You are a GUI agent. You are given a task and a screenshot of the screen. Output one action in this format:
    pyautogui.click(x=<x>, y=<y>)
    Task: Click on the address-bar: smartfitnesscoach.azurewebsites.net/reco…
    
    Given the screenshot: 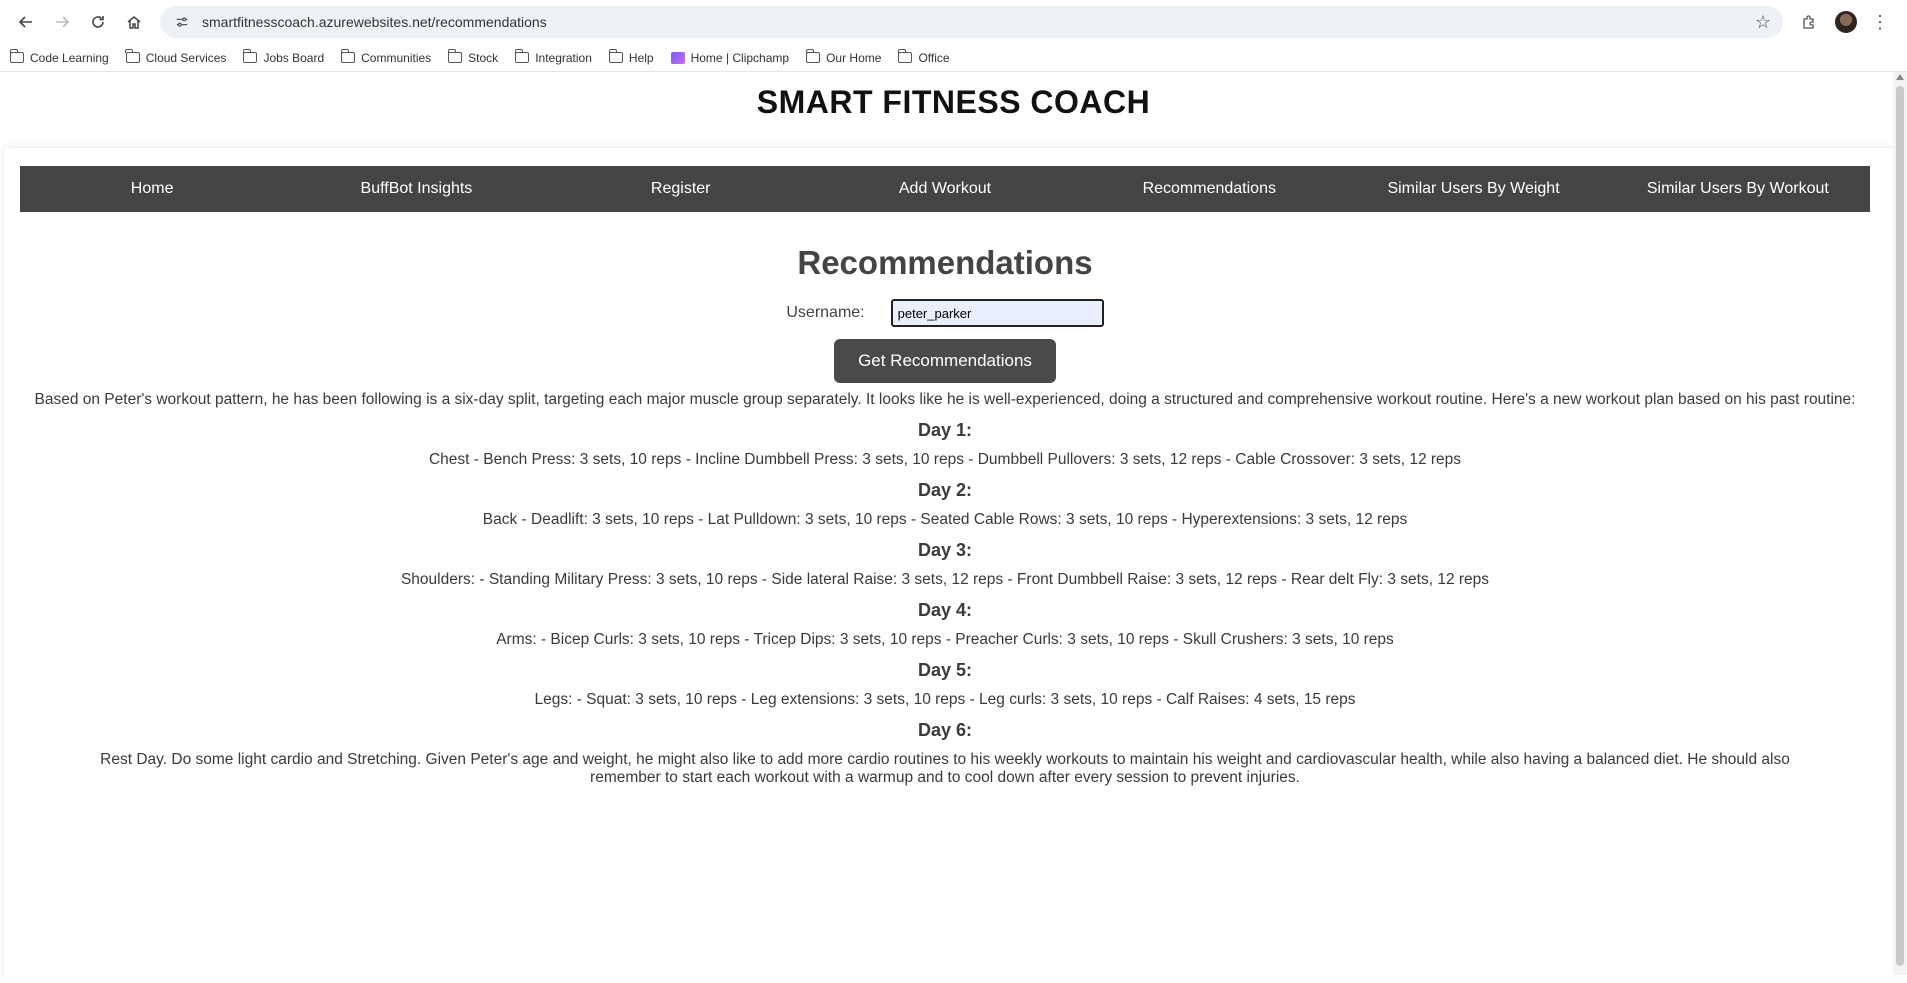 What is the action you would take?
    pyautogui.click(x=971, y=22)
    